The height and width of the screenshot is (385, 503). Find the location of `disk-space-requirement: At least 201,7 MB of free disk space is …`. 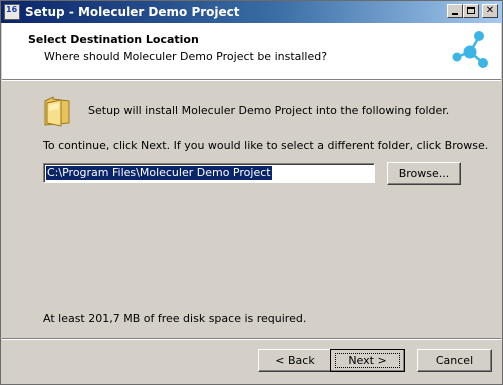

disk-space-requirement: At least 201,7 MB of free disk space is … is located at coordinates (175, 318).